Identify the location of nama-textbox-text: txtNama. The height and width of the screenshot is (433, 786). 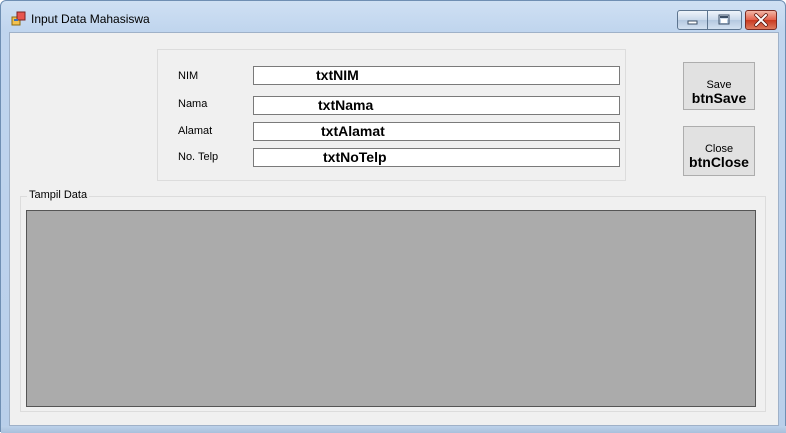
(346, 105).